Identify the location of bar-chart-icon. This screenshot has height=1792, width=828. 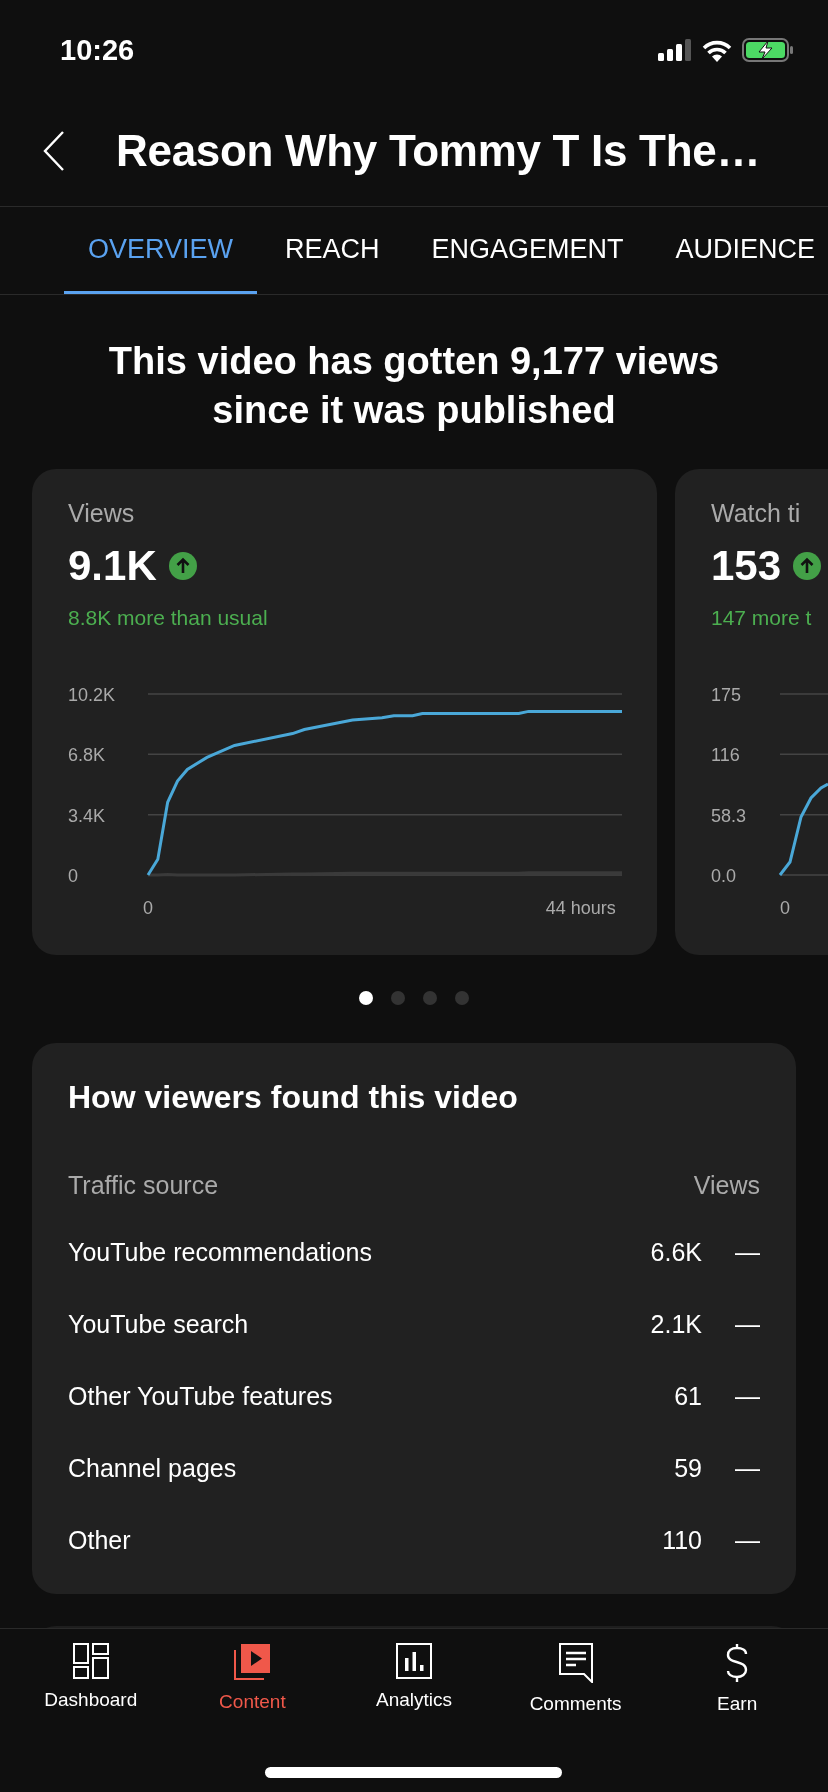
(414, 1661).